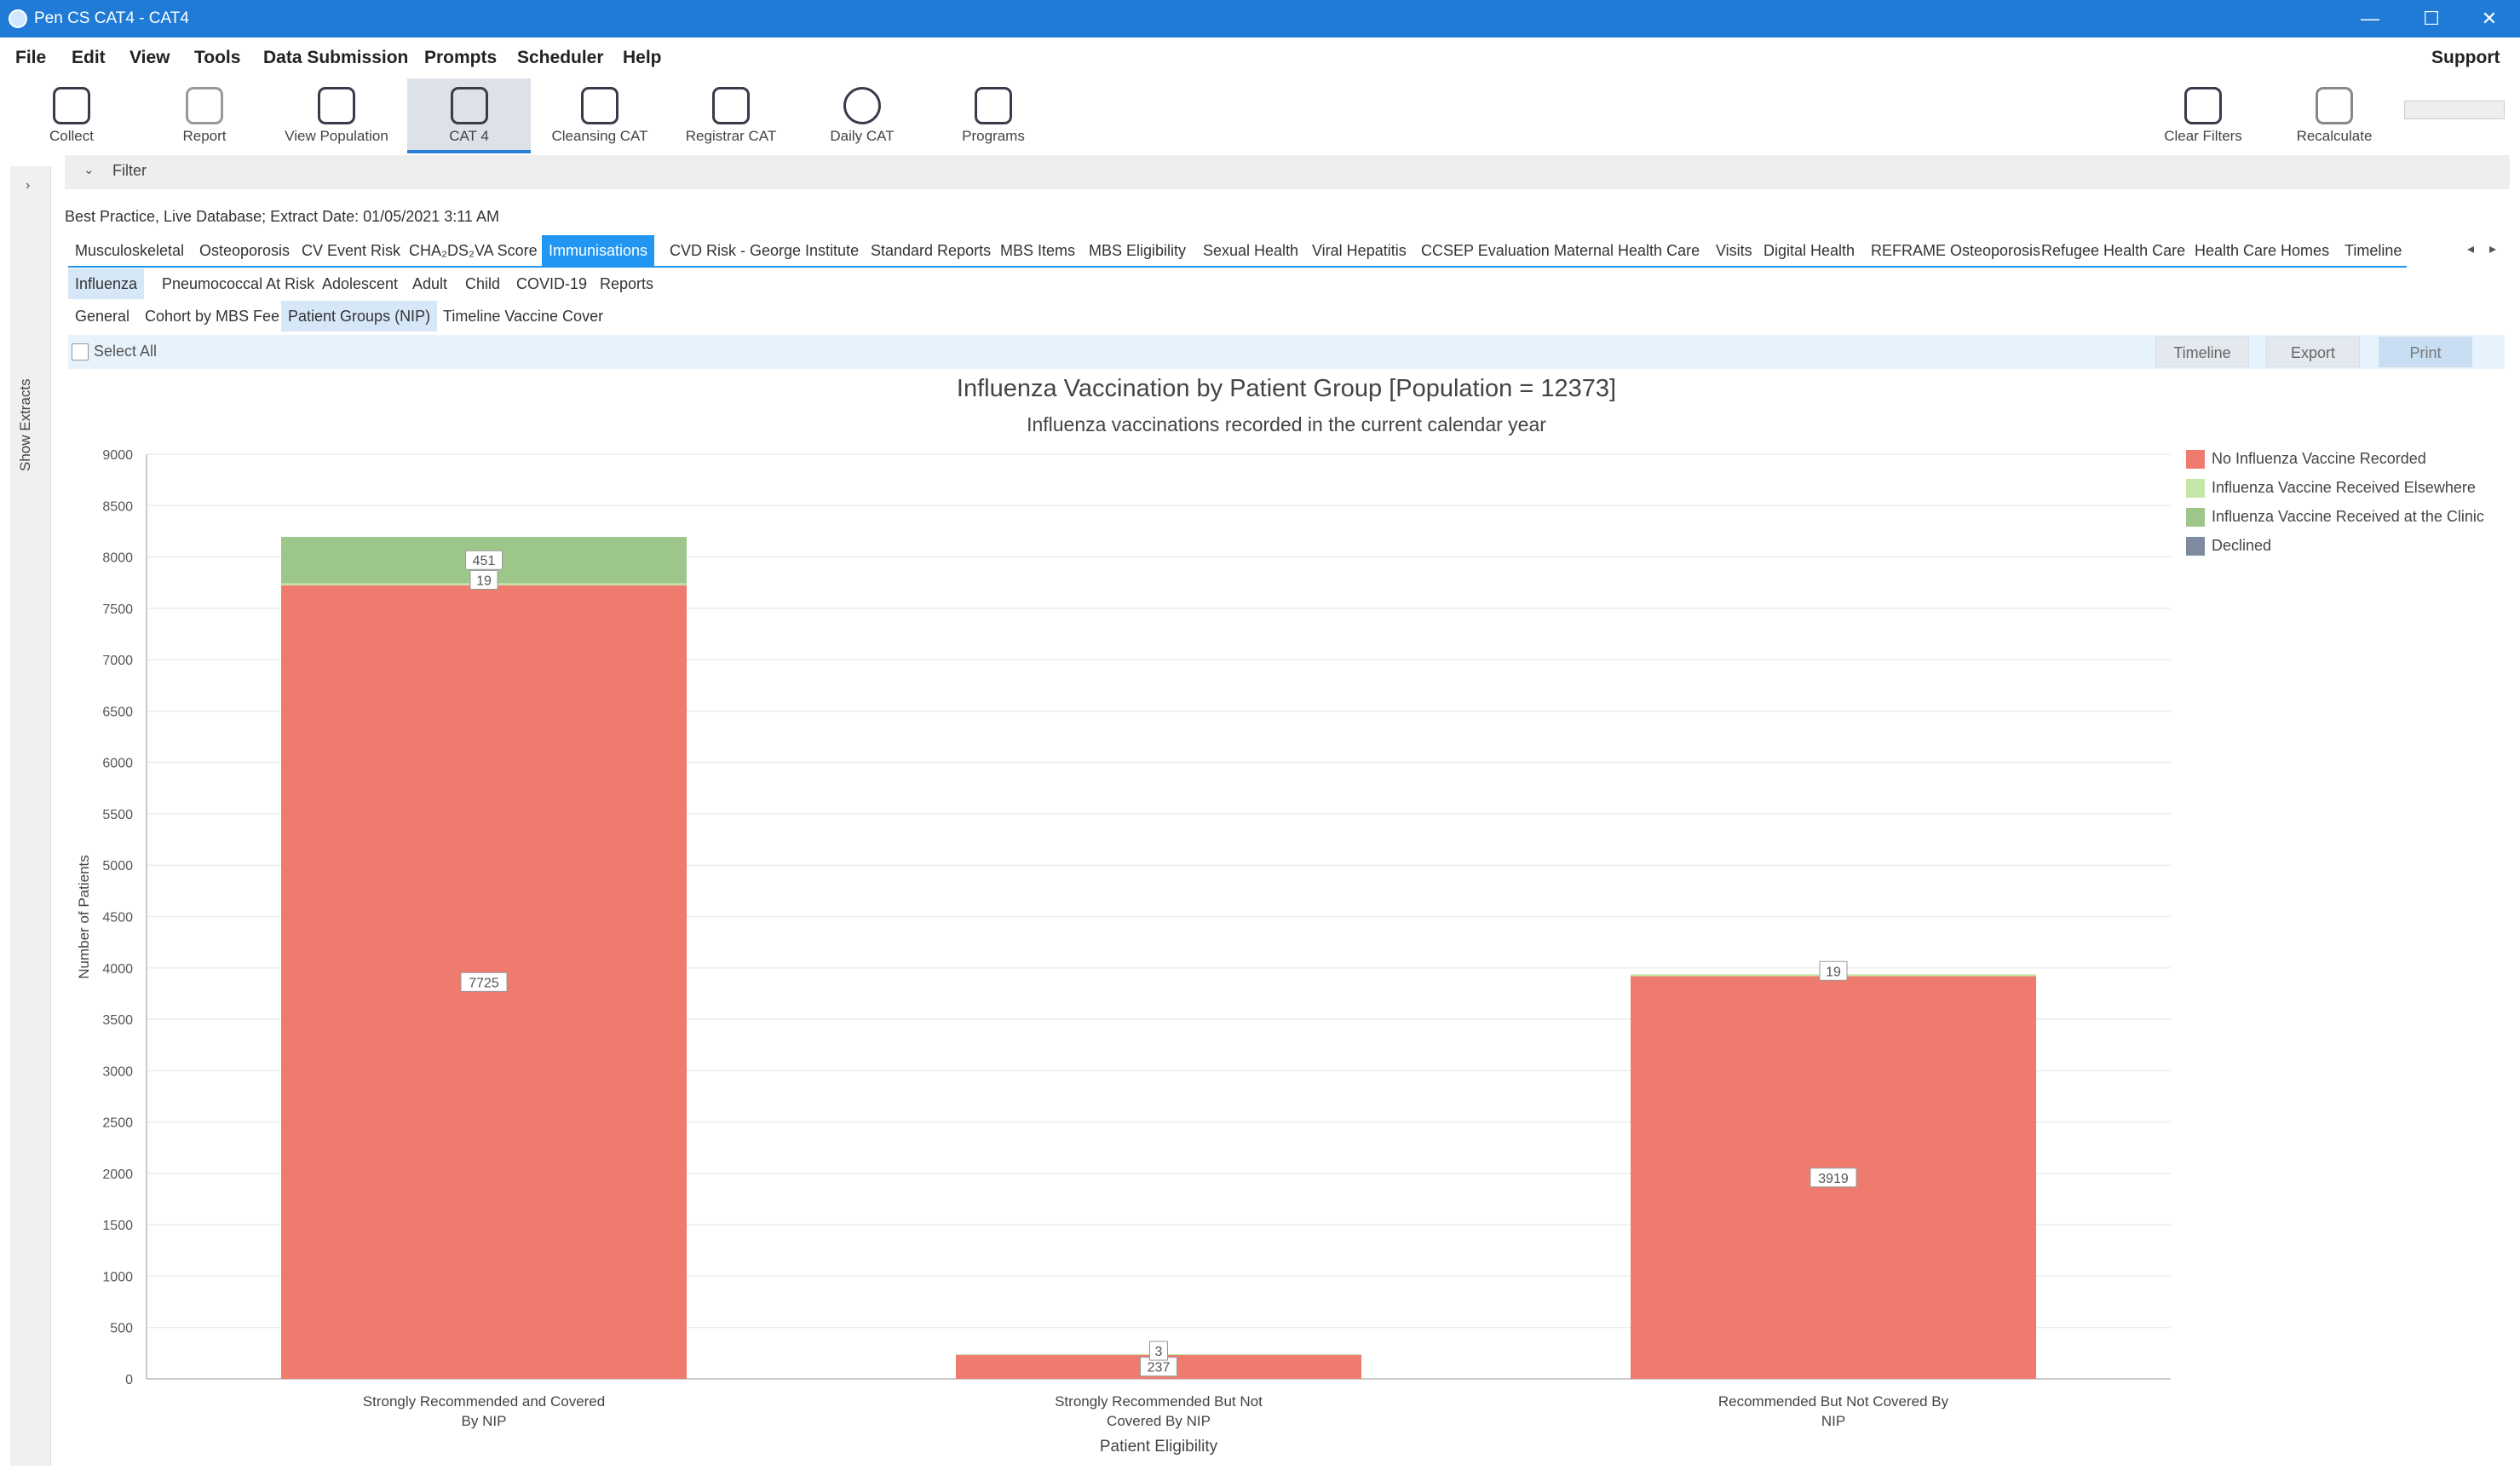 The width and height of the screenshot is (2520, 1476). Describe the element at coordinates (118, 558) in the screenshot. I see `y-tick-label: 8000` at that location.